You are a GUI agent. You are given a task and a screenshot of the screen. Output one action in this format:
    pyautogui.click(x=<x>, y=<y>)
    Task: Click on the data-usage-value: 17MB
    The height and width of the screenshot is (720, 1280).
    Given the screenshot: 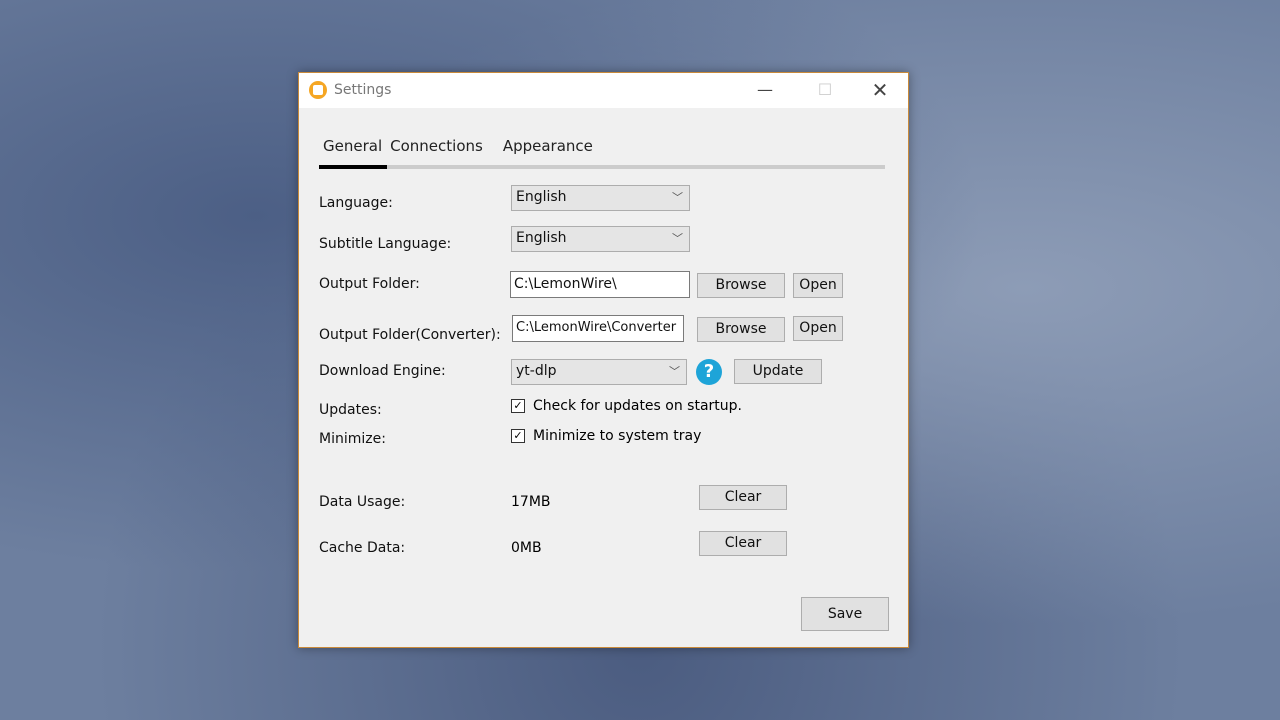 What is the action you would take?
    pyautogui.click(x=531, y=502)
    